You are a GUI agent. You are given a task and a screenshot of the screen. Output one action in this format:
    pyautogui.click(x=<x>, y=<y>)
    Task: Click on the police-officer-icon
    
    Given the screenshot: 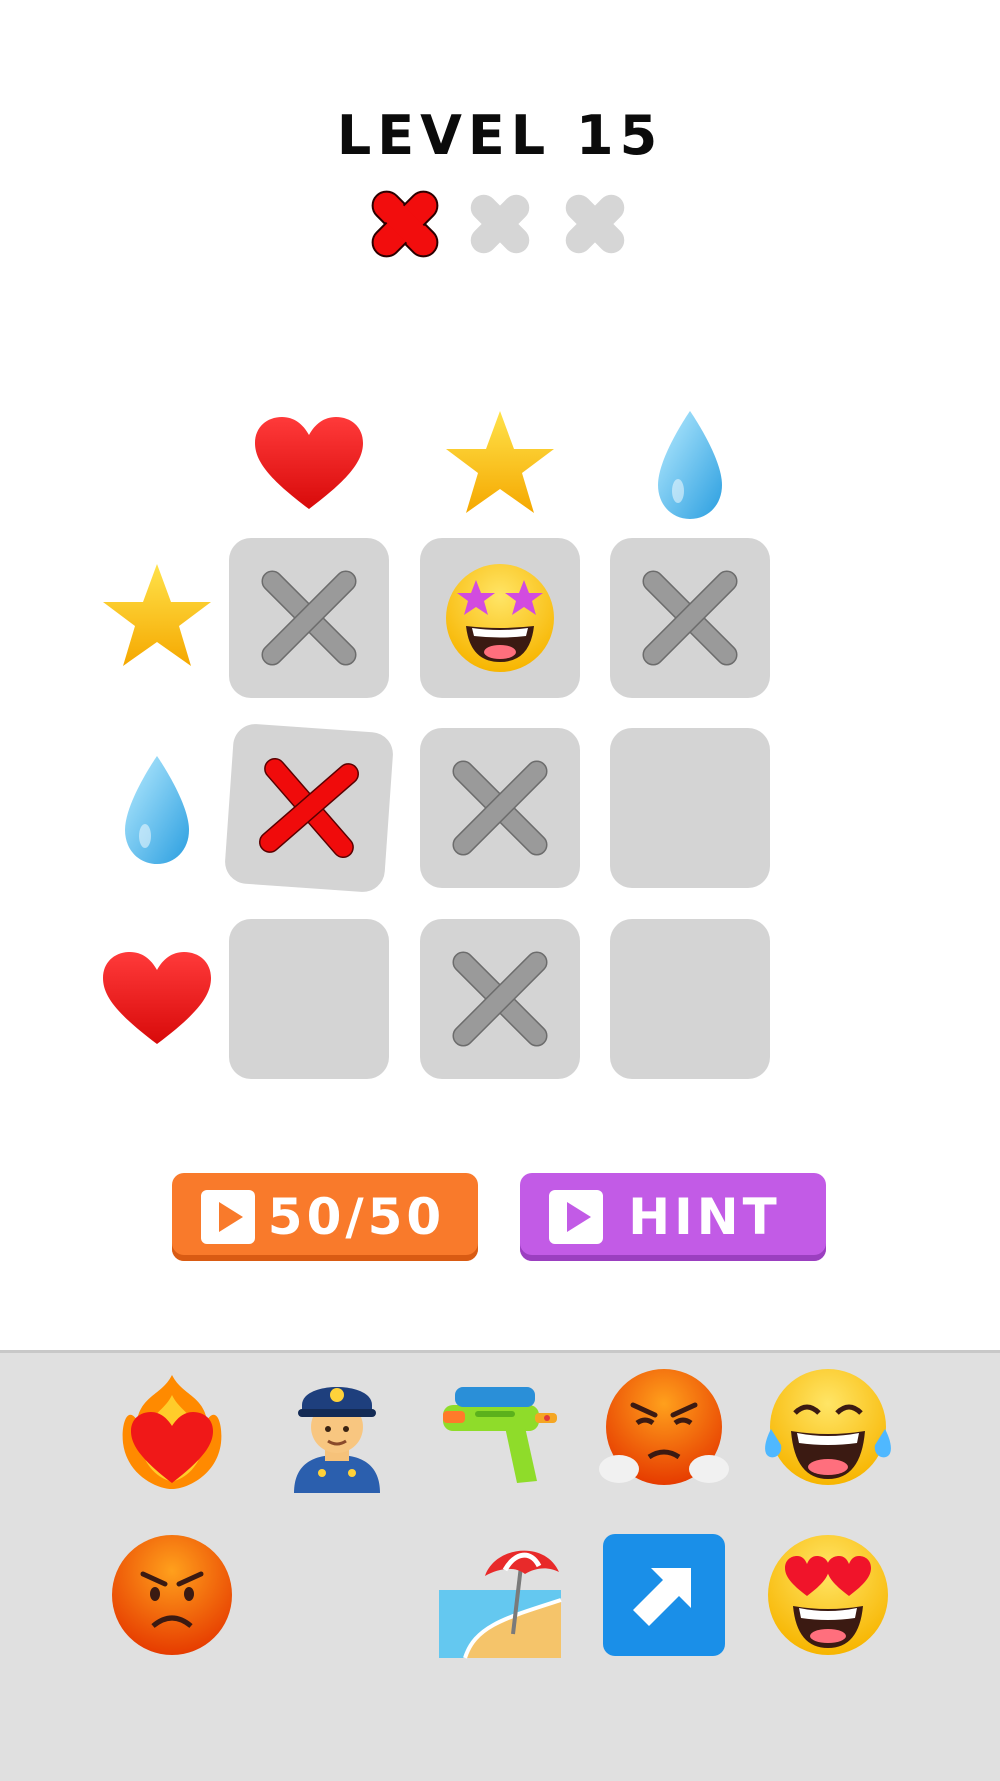 What is the action you would take?
    pyautogui.click(x=337, y=1430)
    